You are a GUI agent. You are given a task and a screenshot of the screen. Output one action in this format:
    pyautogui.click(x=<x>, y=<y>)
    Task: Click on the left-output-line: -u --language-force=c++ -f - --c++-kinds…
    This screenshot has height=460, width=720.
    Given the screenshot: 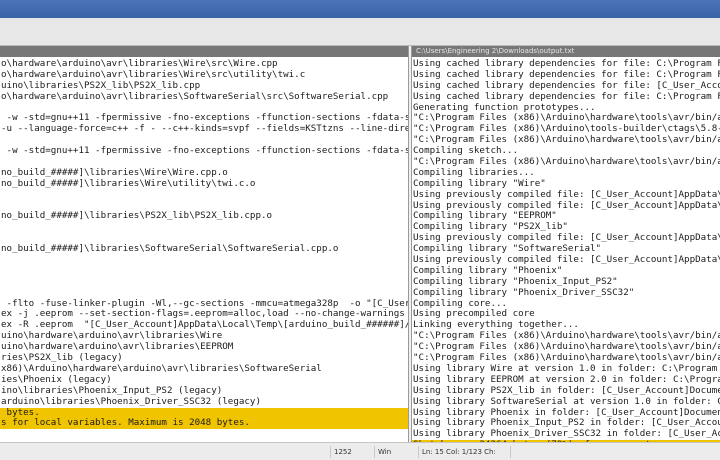 What is the action you would take?
    pyautogui.click(x=204, y=129)
    